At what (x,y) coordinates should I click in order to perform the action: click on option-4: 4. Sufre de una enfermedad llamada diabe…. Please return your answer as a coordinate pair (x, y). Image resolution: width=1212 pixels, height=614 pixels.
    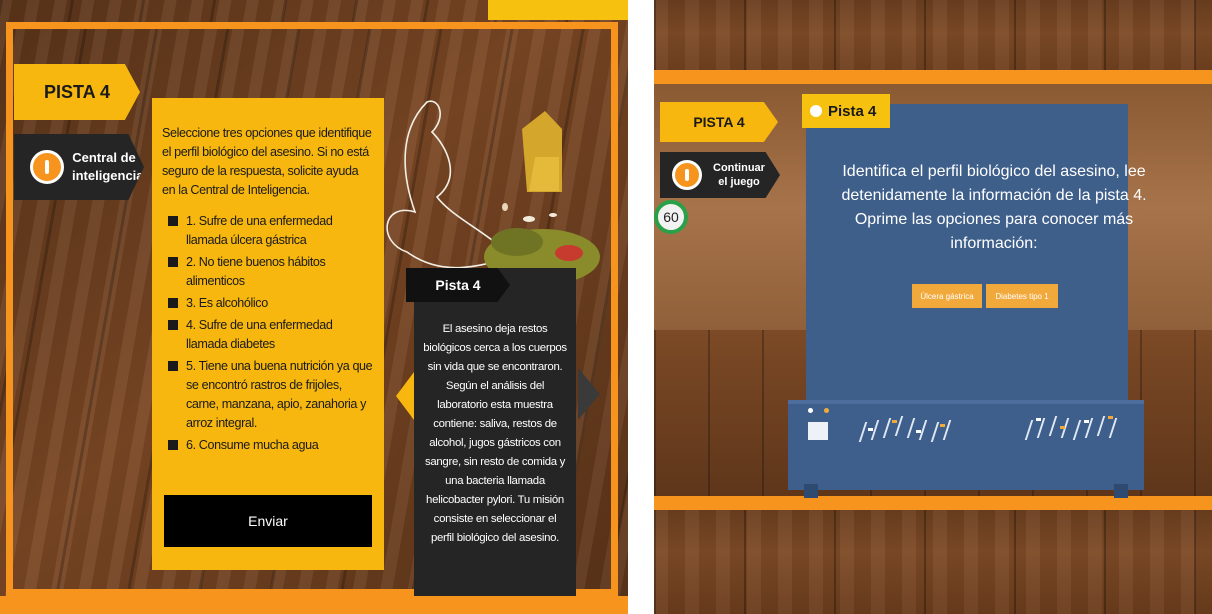
    Looking at the image, I should click on (268, 335).